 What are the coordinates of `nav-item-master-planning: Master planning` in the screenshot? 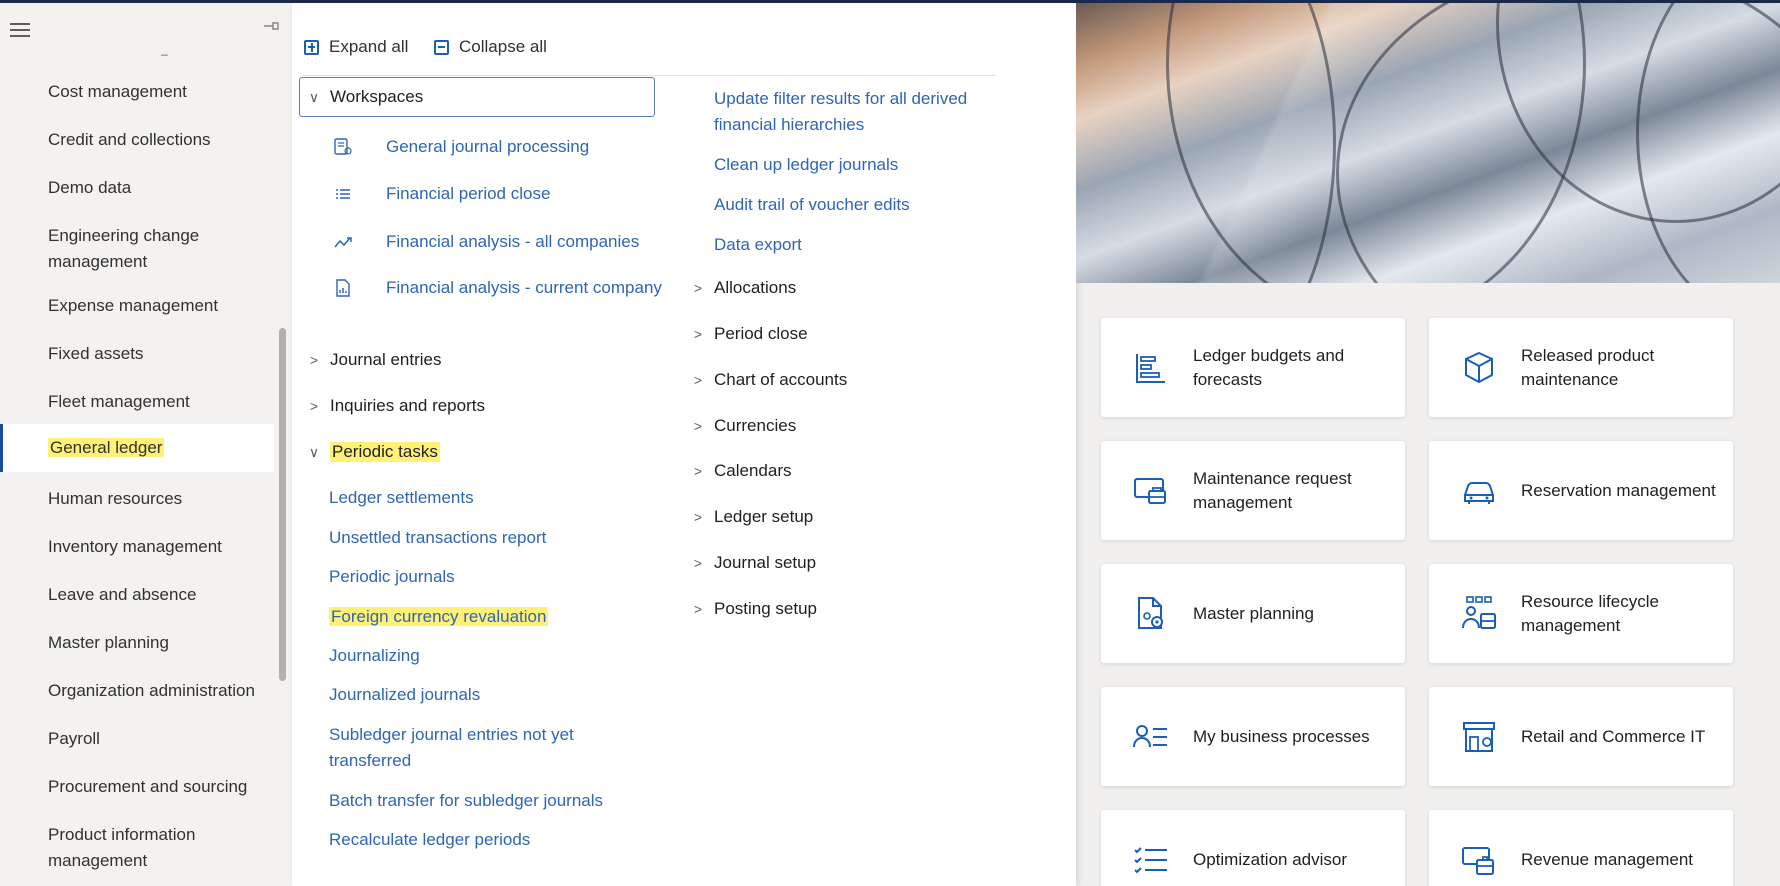 It's located at (137, 643).